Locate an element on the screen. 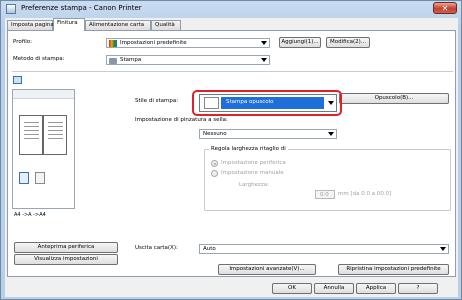 Image resolution: width=462 pixels, height=300 pixels. tab-quality: Qualità is located at coordinates (166, 25).